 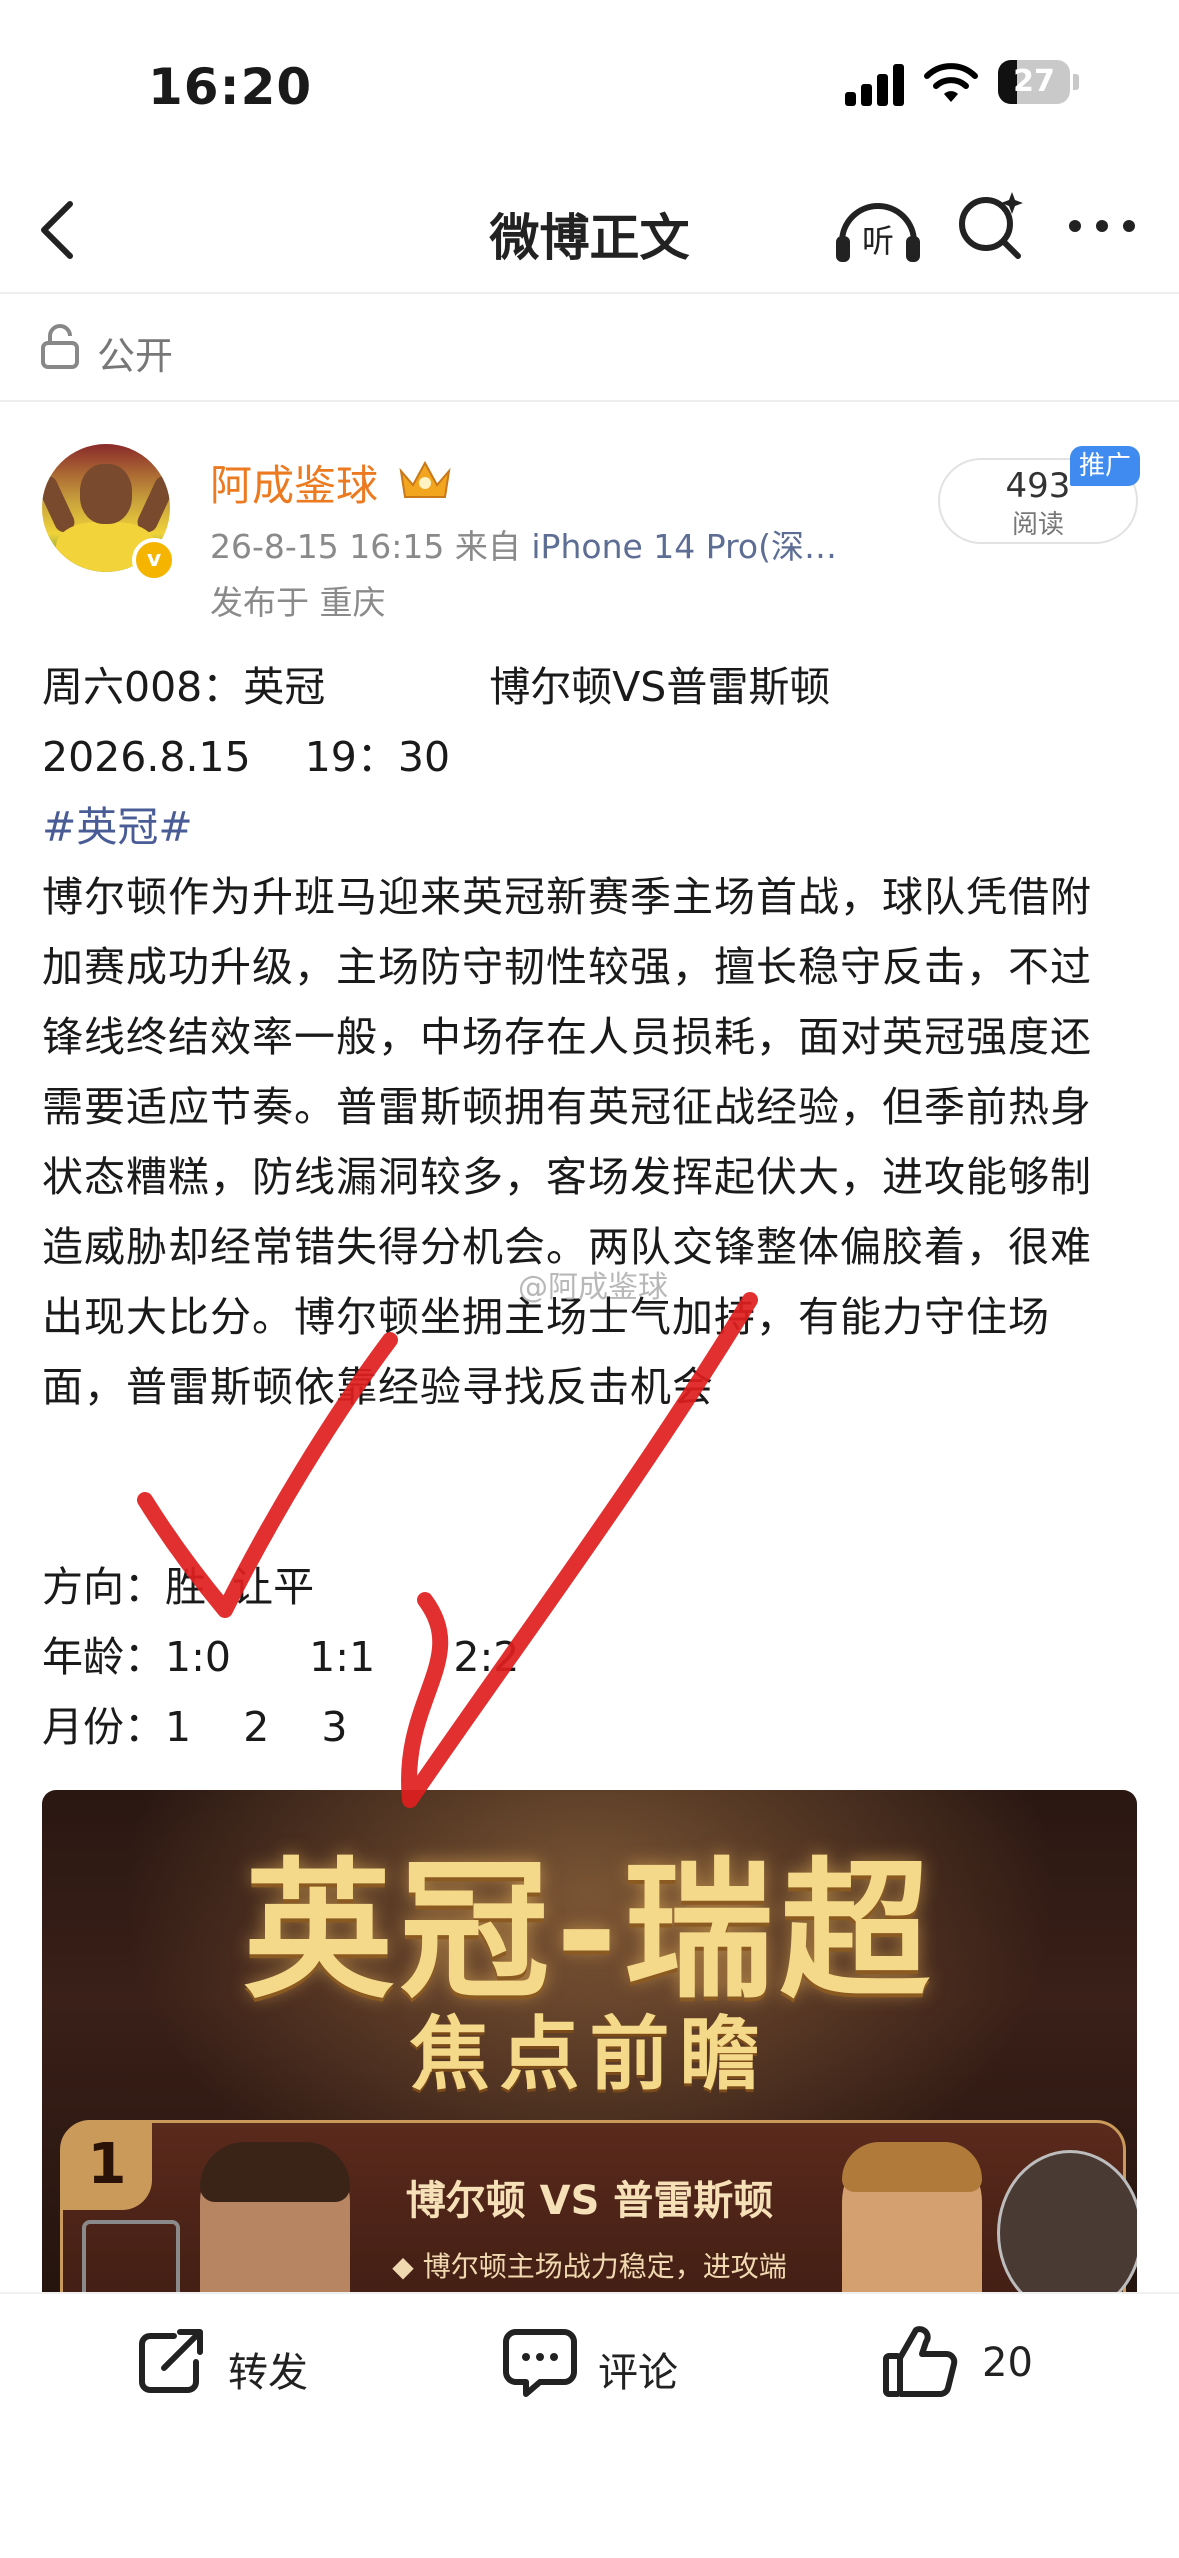 What do you see at coordinates (589, 2266) in the screenshot?
I see `match-description: ◆ 博尔顿主场战力稳定，进攻端` at bounding box center [589, 2266].